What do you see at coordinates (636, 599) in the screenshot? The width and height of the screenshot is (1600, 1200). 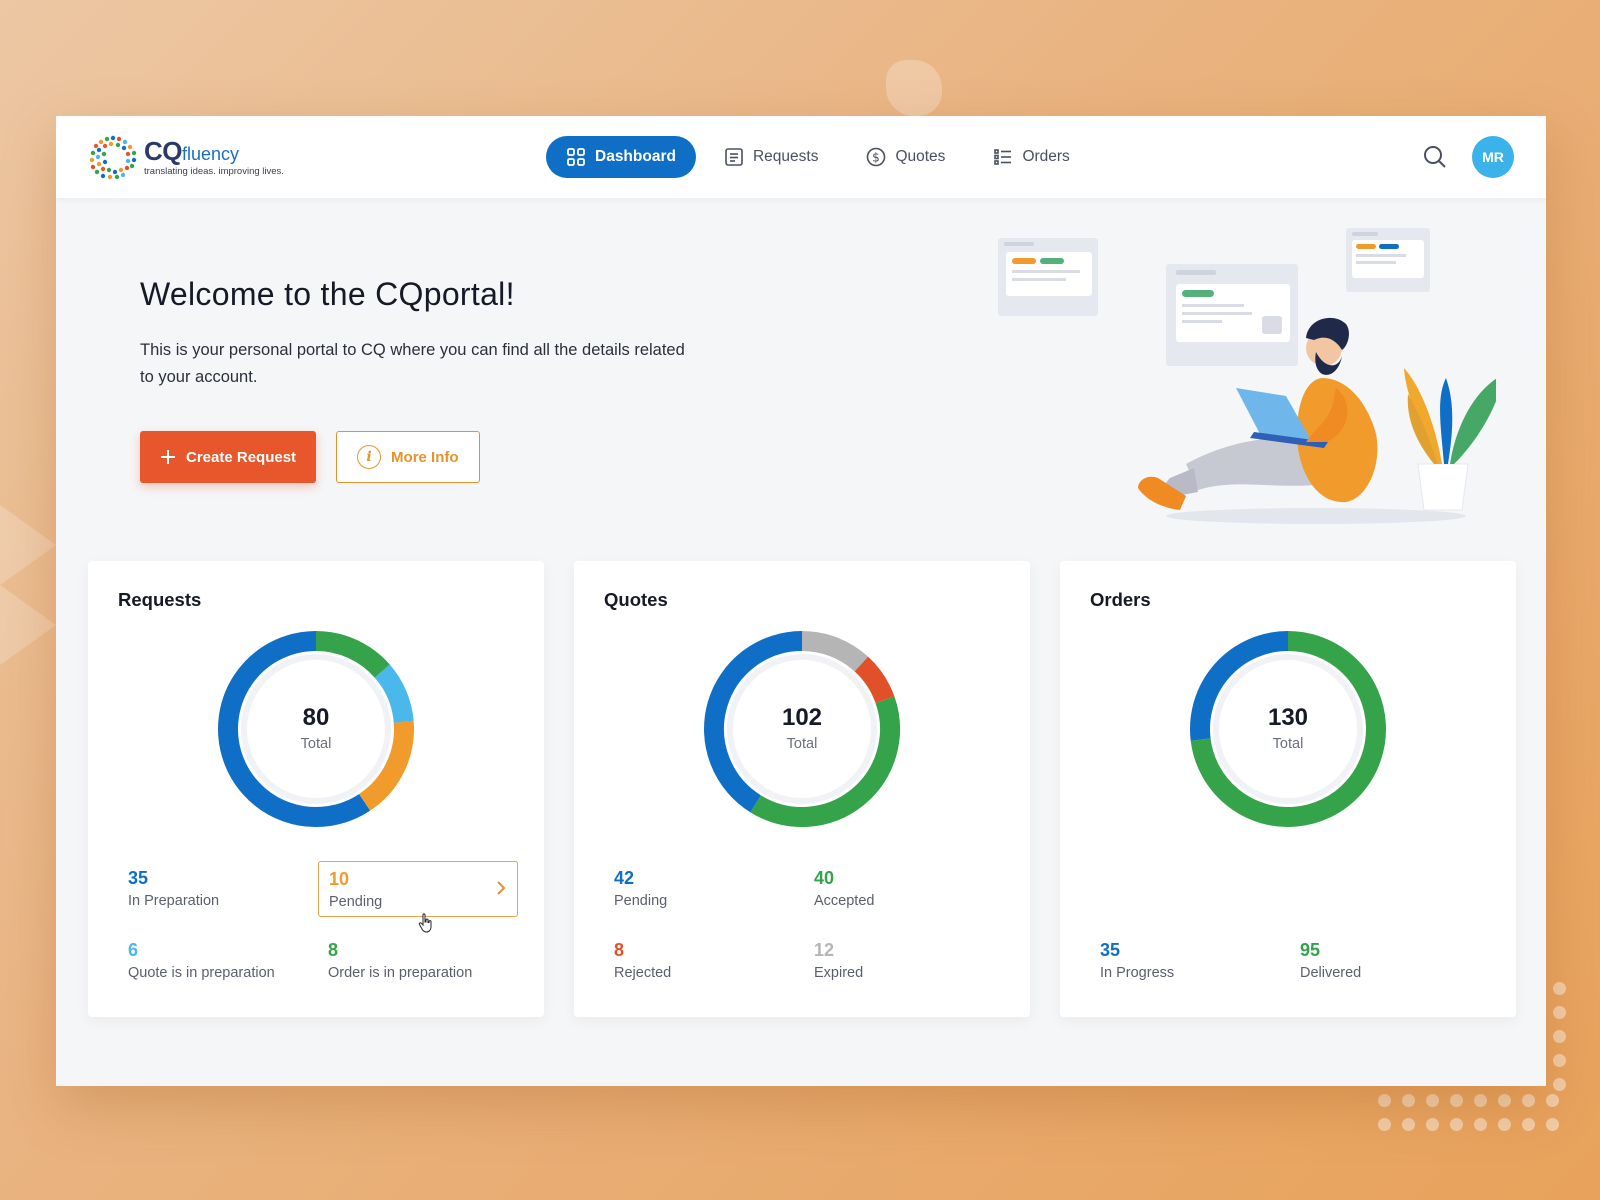 I see `quotes-card-title: Quotes` at bounding box center [636, 599].